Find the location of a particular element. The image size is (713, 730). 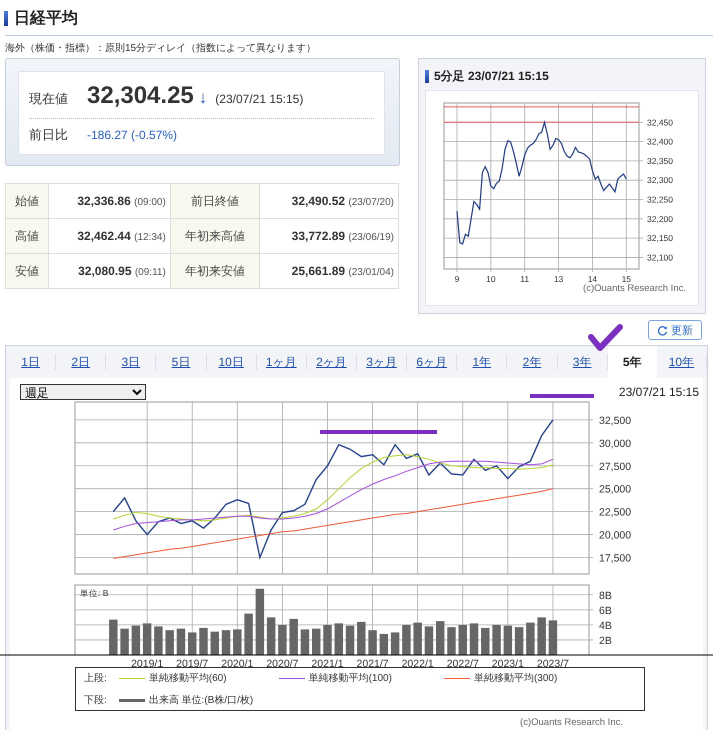

stat-value: 32,462.44 (12:34) is located at coordinates (109, 236).